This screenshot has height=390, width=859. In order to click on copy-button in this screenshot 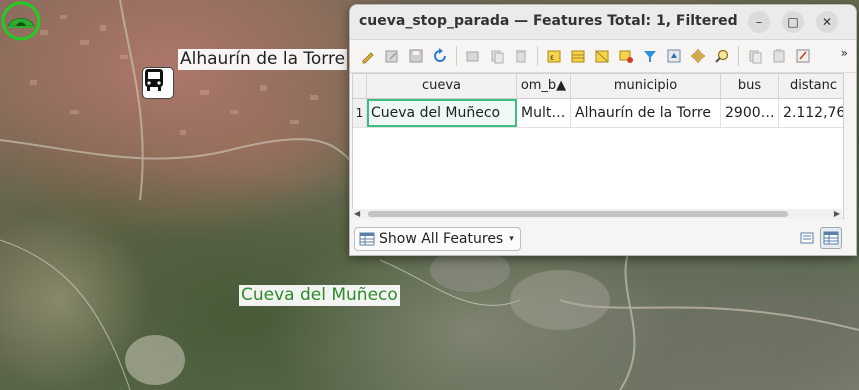, I will do `click(496, 56)`.